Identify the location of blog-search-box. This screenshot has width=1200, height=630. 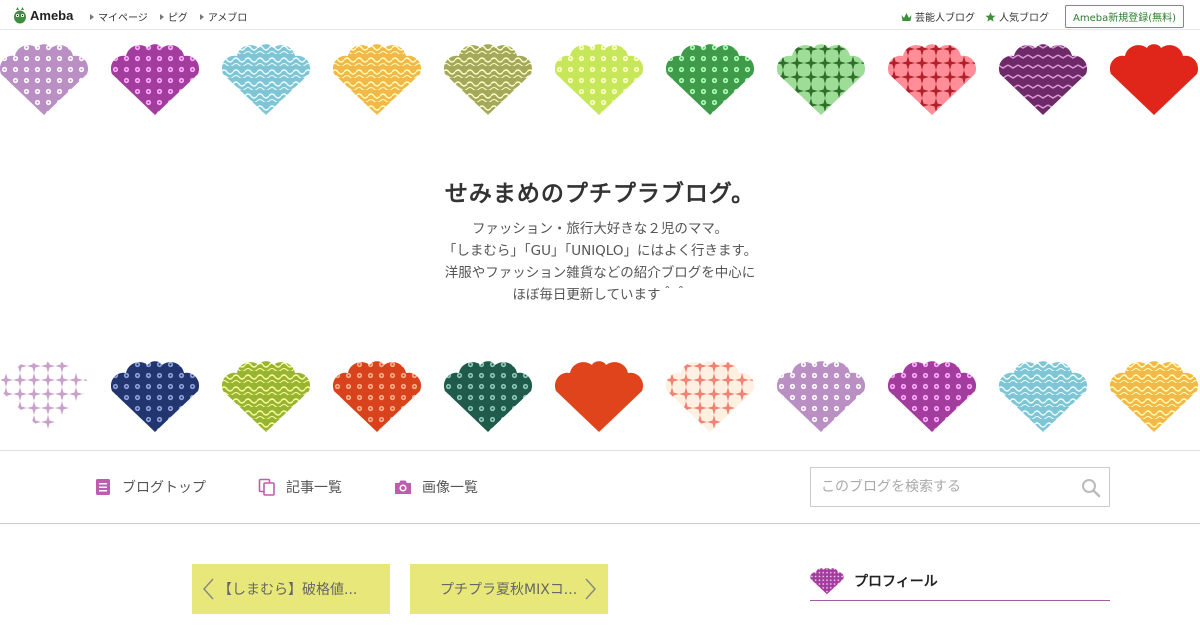
(960, 487).